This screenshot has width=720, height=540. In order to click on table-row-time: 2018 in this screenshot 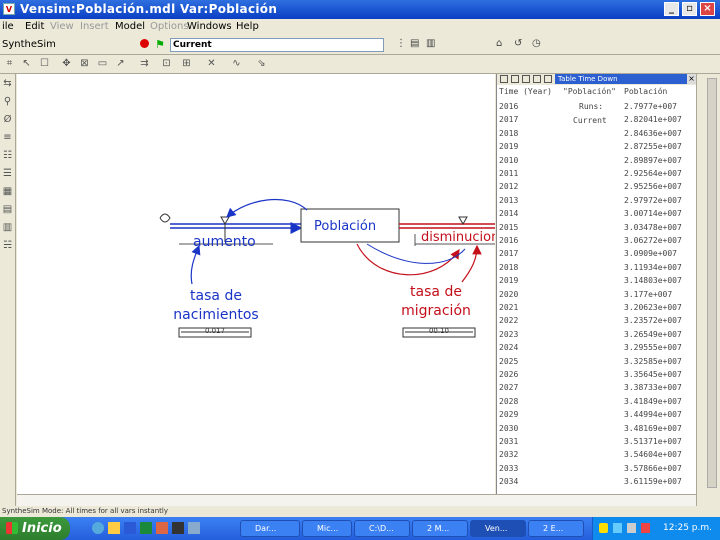, I will do `click(509, 267)`.